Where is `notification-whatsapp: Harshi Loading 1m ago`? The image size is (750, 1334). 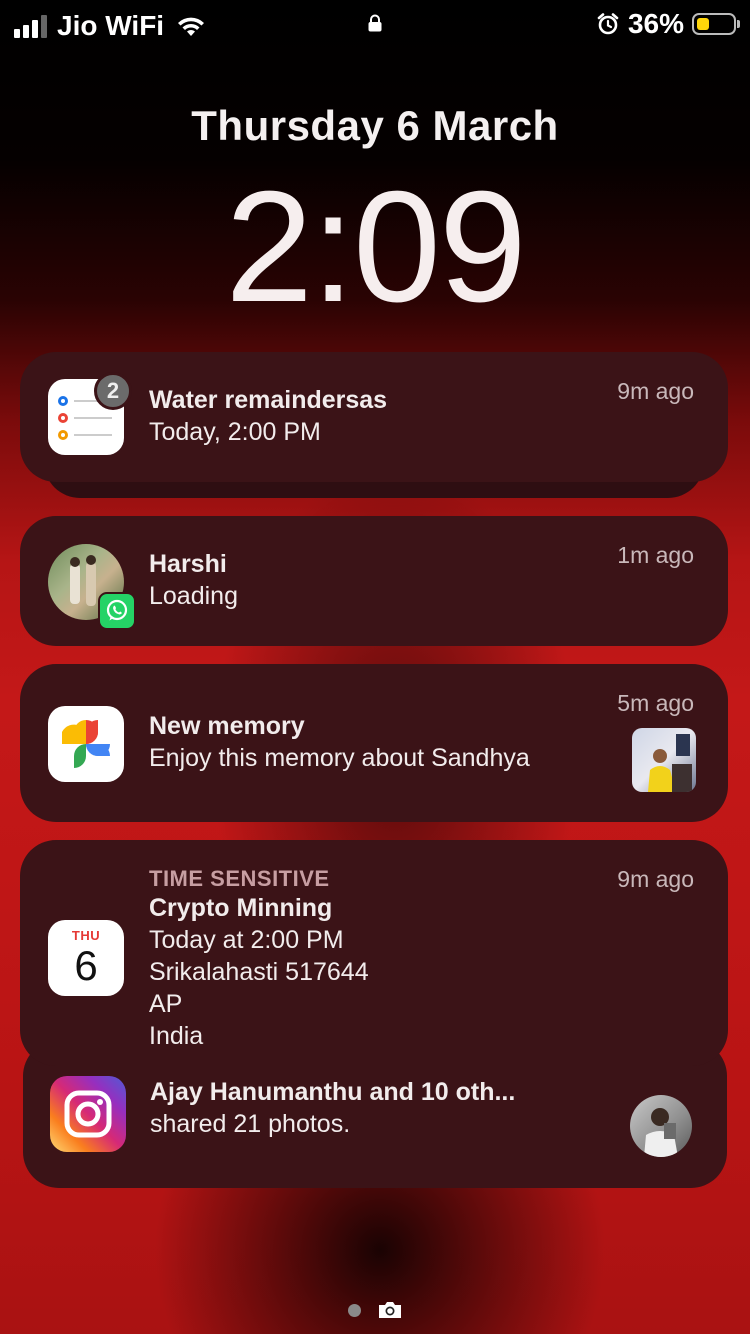
notification-whatsapp: Harshi Loading 1m ago is located at coordinates (374, 581).